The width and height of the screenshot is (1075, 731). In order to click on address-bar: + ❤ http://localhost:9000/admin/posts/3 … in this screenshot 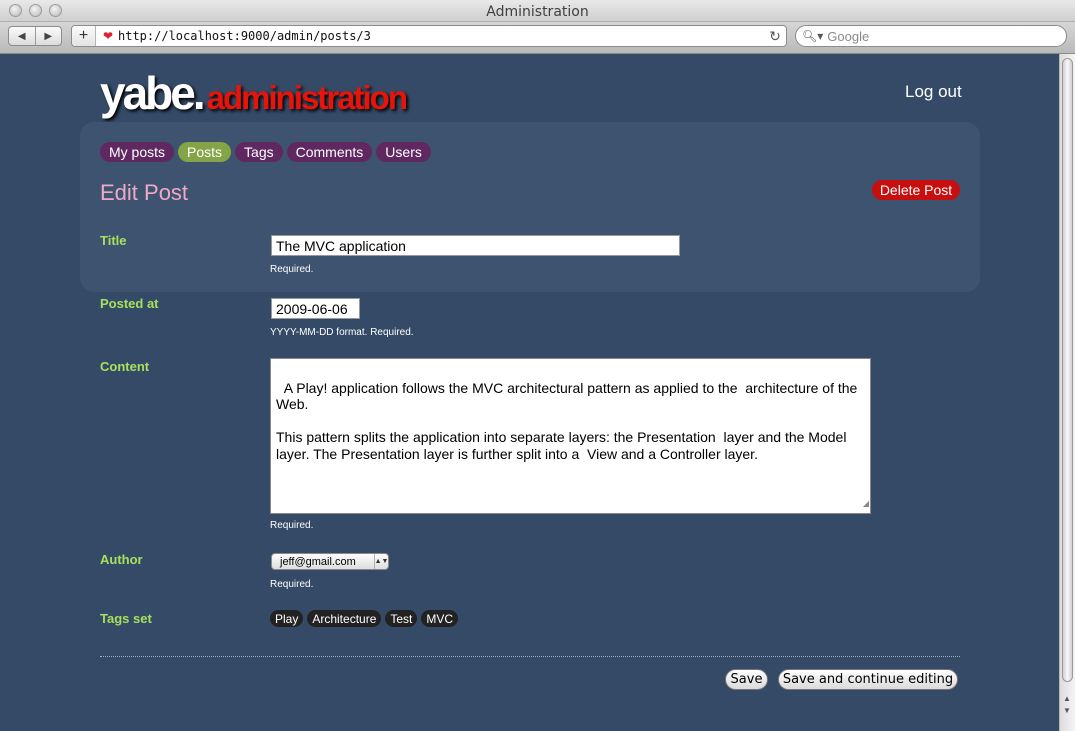, I will do `click(429, 36)`.